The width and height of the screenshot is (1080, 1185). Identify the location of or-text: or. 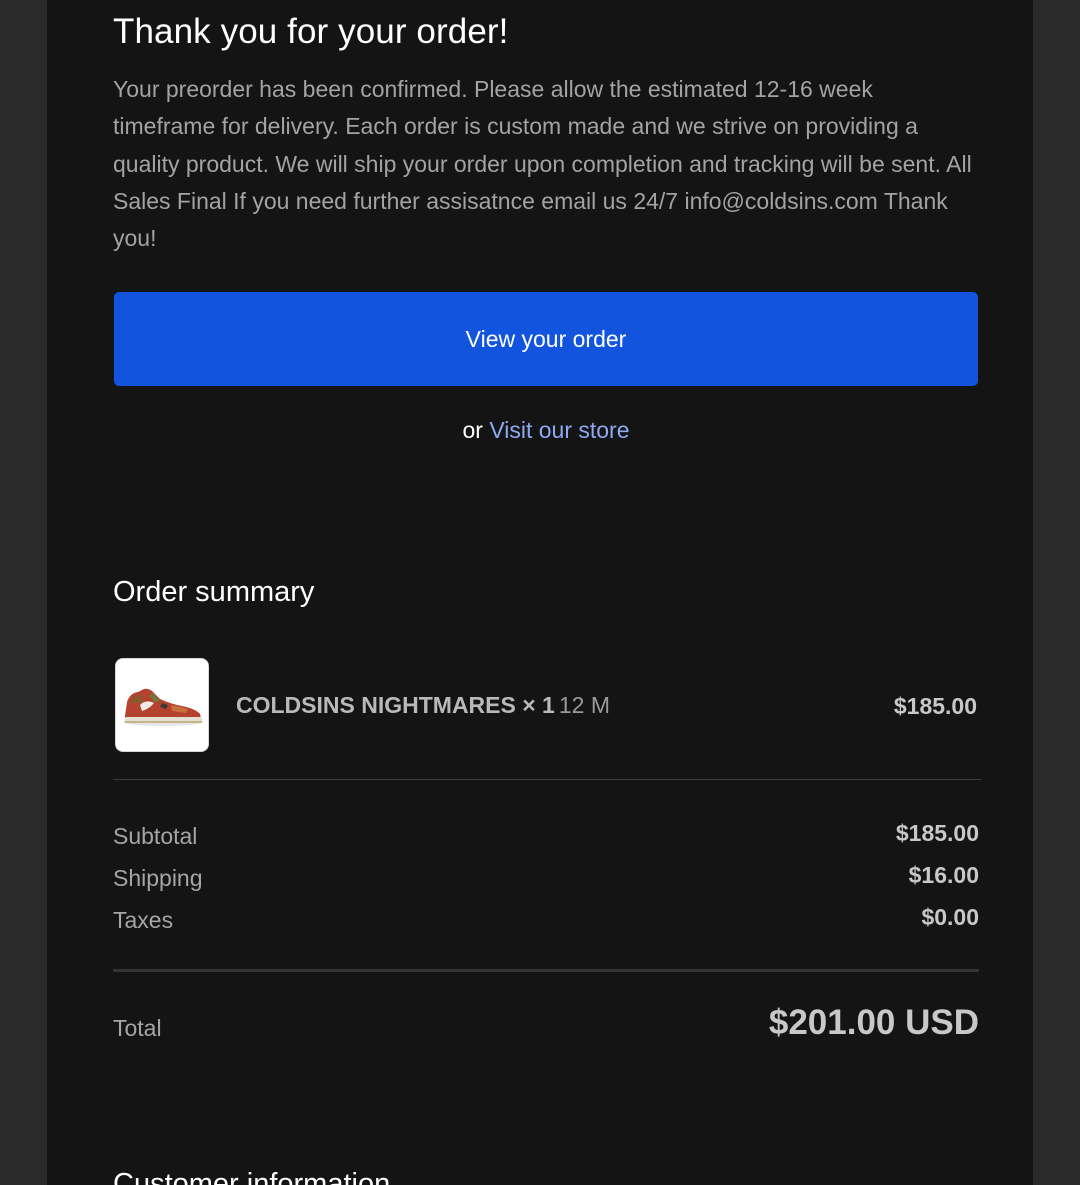
(472, 430).